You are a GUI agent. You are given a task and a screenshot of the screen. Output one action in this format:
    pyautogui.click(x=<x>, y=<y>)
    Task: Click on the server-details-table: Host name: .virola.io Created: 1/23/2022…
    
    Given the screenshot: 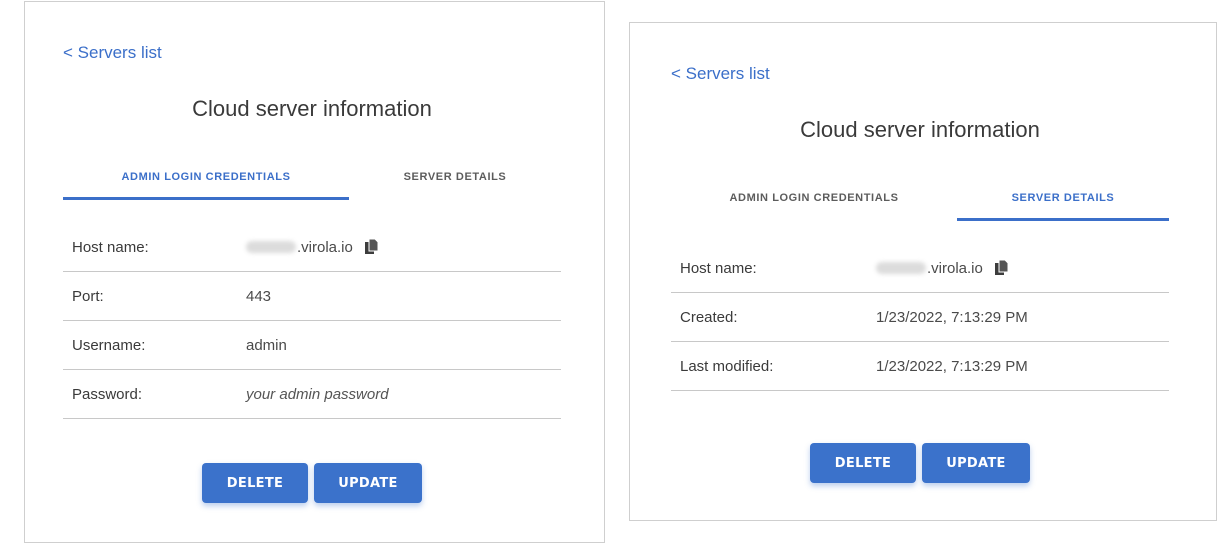 What is the action you would take?
    pyautogui.click(x=920, y=317)
    